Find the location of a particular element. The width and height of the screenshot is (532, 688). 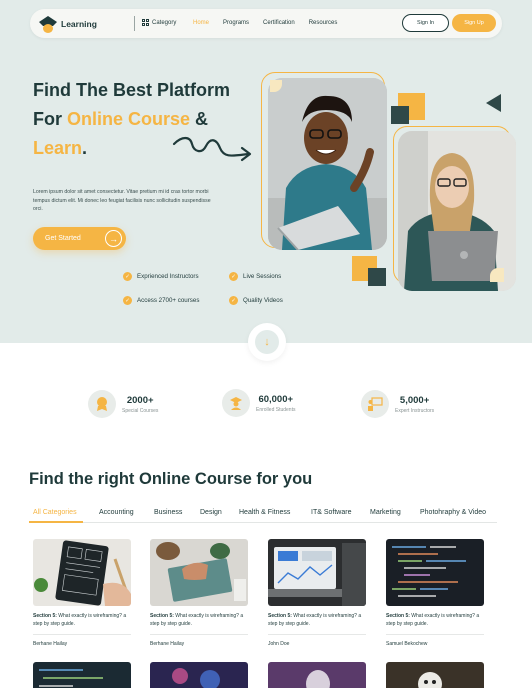

hero-image-man is located at coordinates (327, 164).